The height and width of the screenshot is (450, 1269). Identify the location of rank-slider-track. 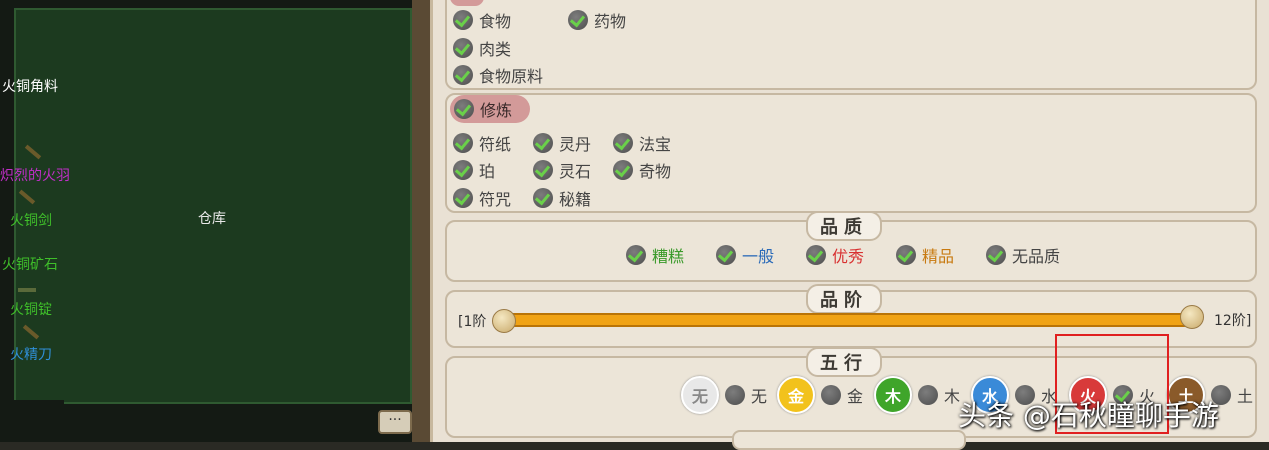
(847, 320).